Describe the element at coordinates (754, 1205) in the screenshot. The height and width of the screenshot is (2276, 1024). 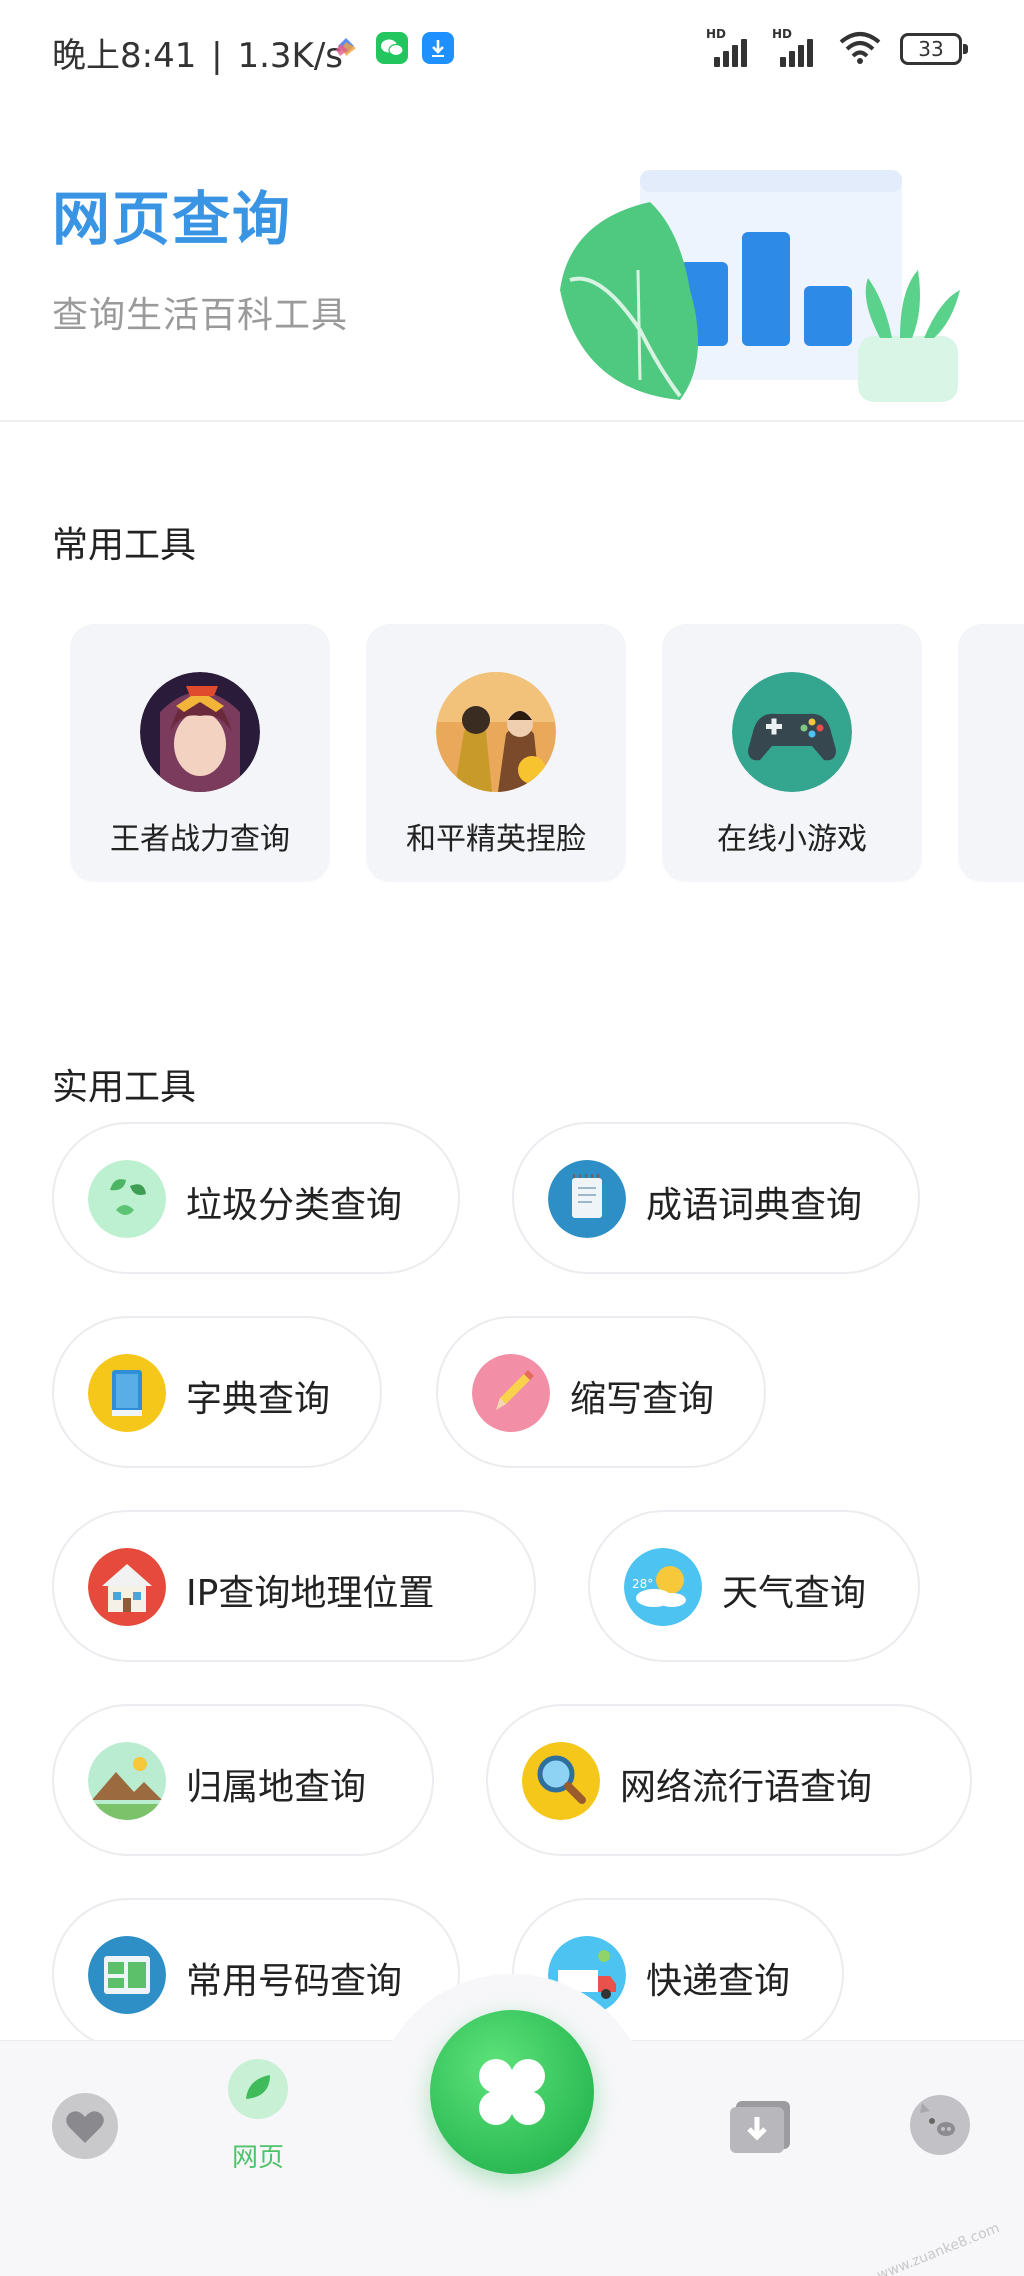
I see `tool-label: 成语词典查询` at that location.